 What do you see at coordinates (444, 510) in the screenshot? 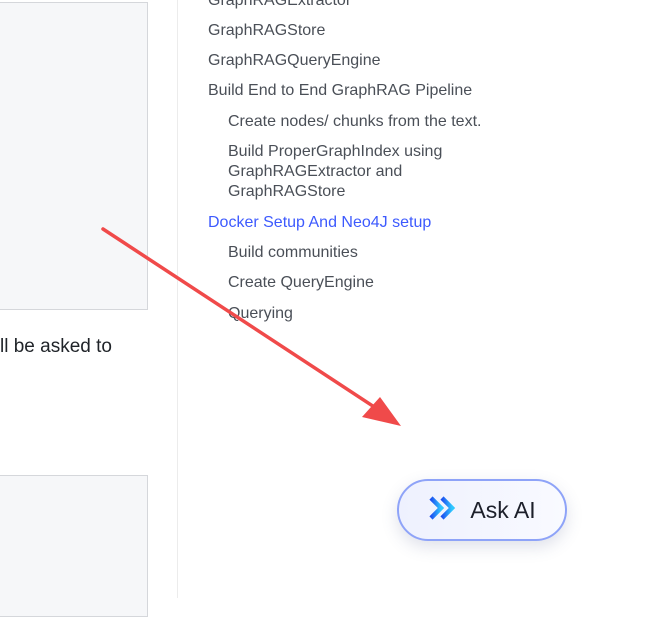
I see `chevrons-right-icon` at bounding box center [444, 510].